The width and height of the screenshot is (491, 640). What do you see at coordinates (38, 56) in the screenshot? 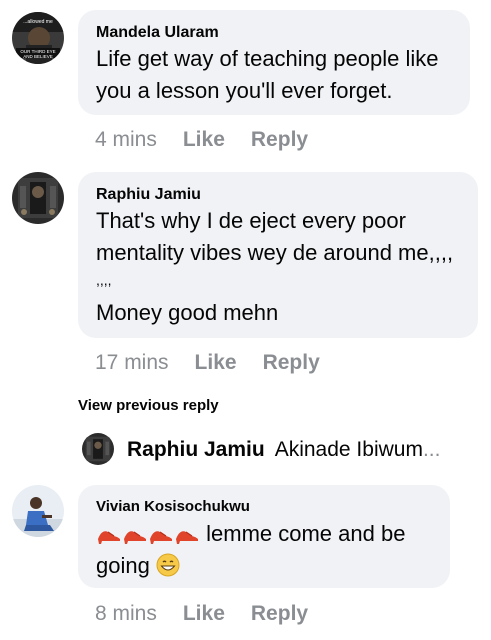
I see `svg-text: AND BELIEVE` at bounding box center [38, 56].